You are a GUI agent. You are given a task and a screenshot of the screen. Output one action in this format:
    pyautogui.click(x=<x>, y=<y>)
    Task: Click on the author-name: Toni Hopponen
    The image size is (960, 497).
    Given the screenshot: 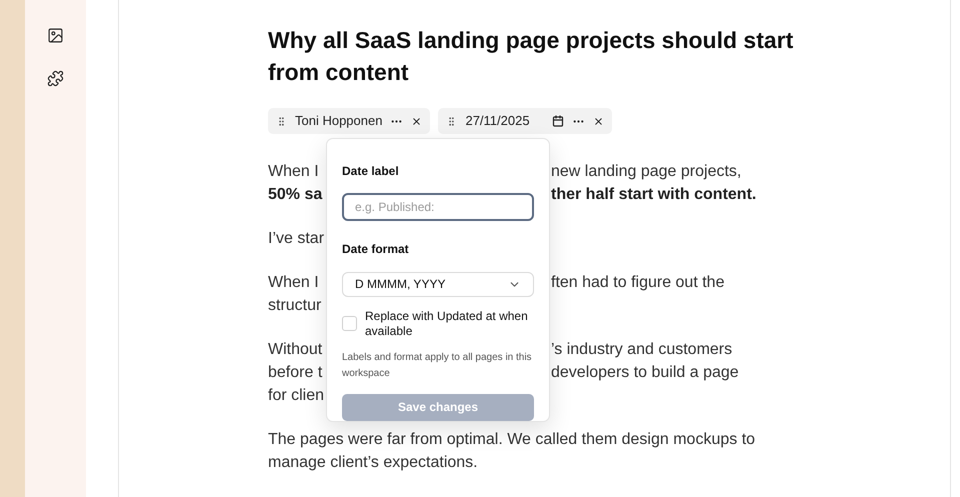 What is the action you would take?
    pyautogui.click(x=338, y=121)
    